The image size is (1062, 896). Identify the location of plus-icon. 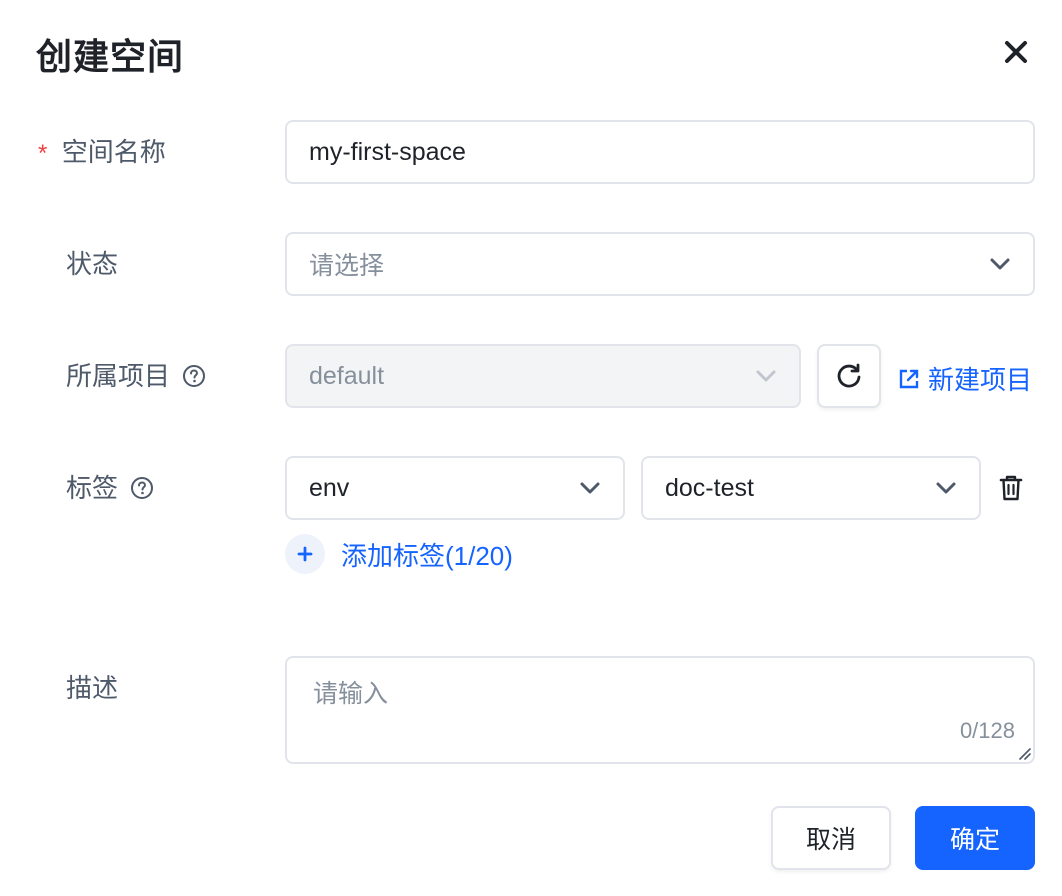
(305, 554).